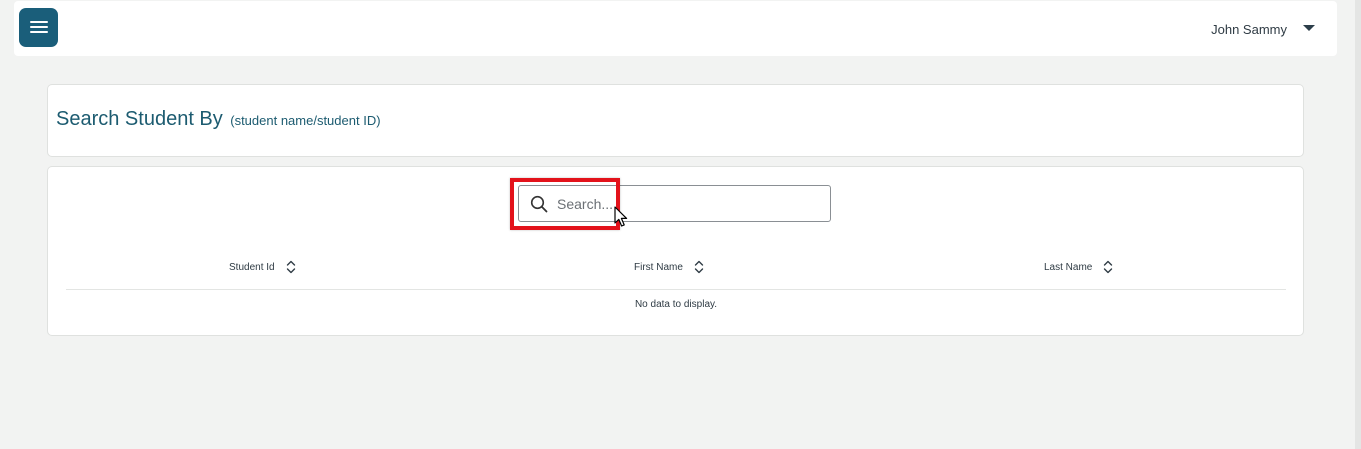  Describe the element at coordinates (39, 22) in the screenshot. I see `hamburger-menu-icon` at that location.